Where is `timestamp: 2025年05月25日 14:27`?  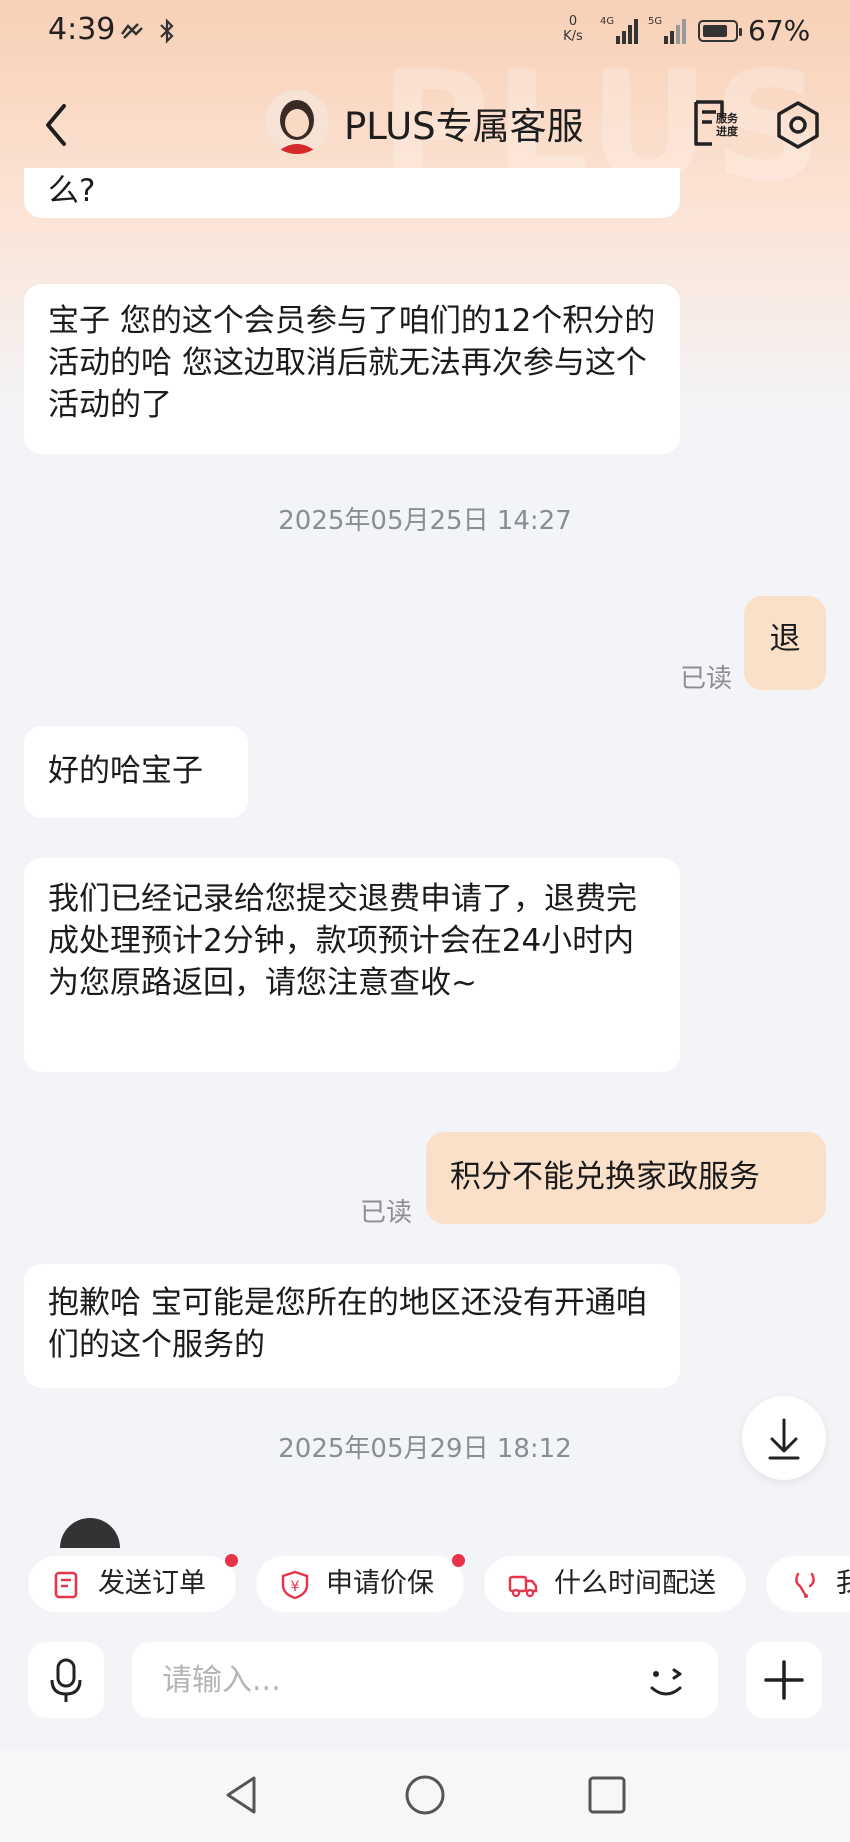 timestamp: 2025年05月25日 14:27 is located at coordinates (425, 521).